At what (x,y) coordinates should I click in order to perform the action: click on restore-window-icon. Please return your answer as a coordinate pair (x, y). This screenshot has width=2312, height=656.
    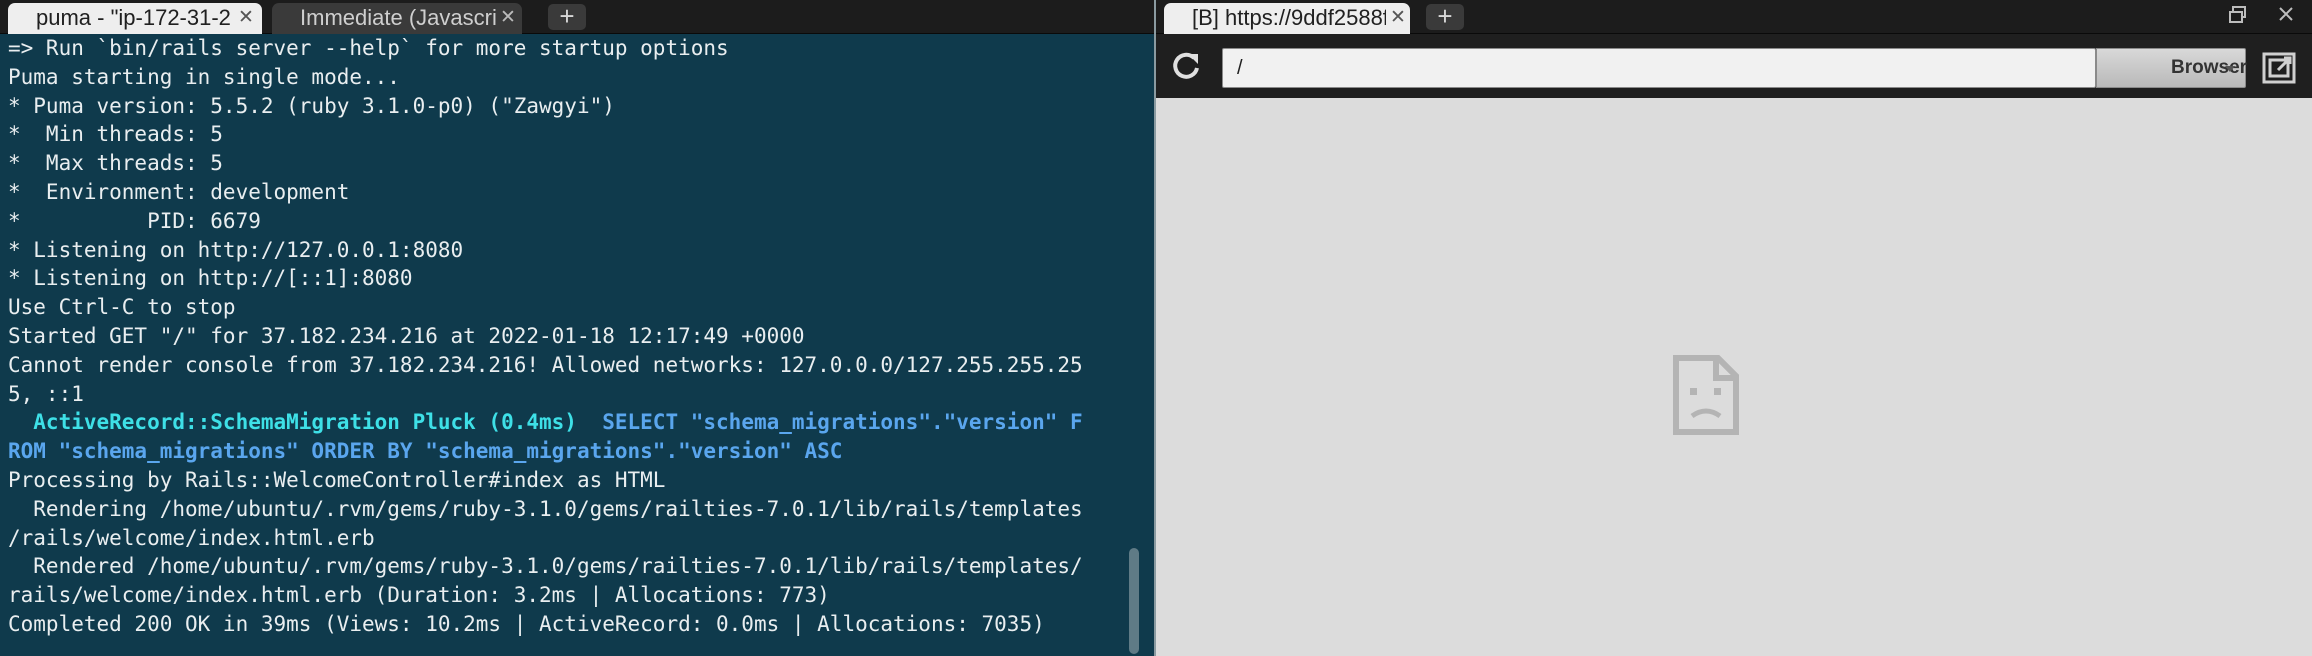
    Looking at the image, I should click on (2238, 15).